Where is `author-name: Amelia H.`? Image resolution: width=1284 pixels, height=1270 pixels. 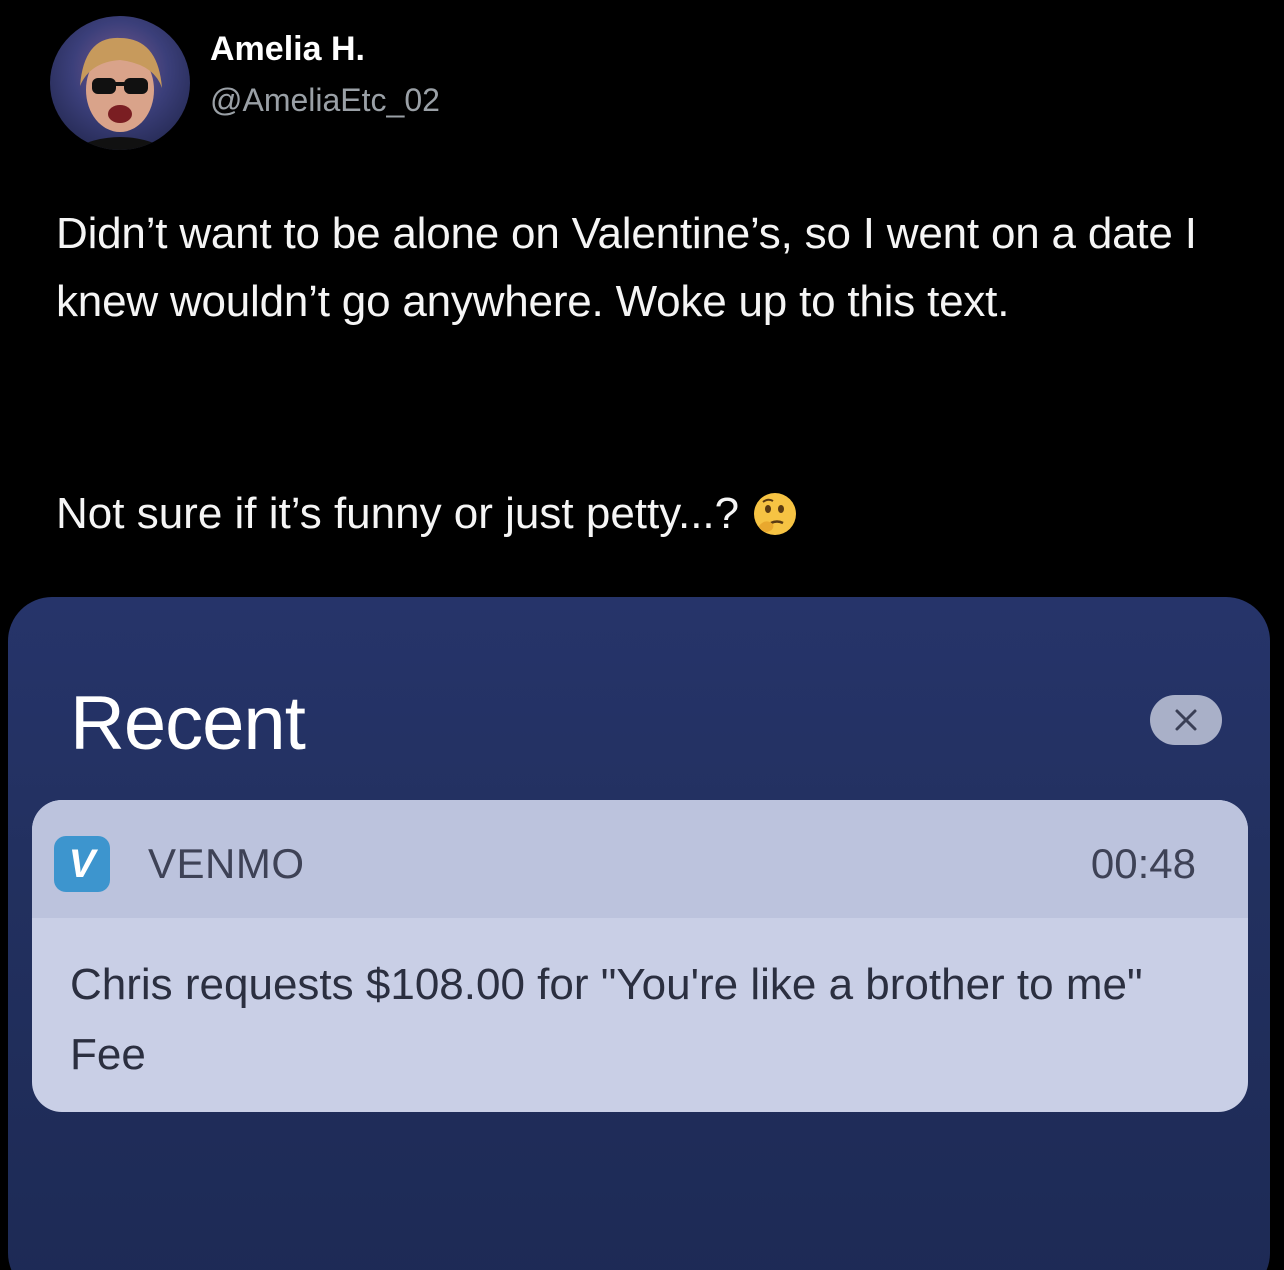 author-name: Amelia H. is located at coordinates (287, 49).